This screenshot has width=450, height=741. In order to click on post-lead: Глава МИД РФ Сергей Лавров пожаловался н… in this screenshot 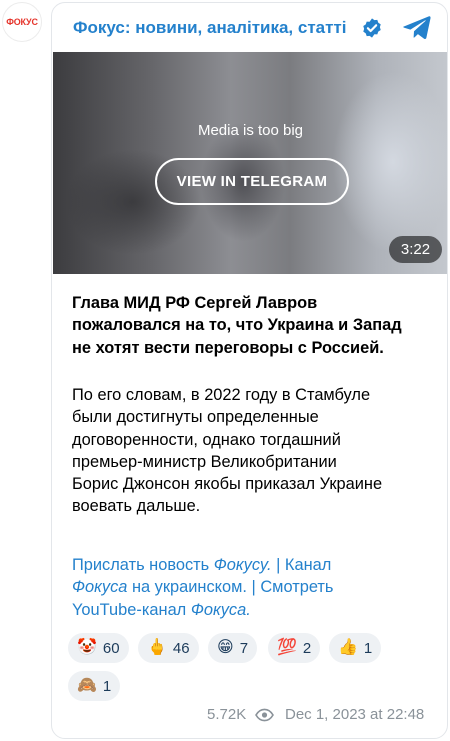, I will do `click(257, 325)`.